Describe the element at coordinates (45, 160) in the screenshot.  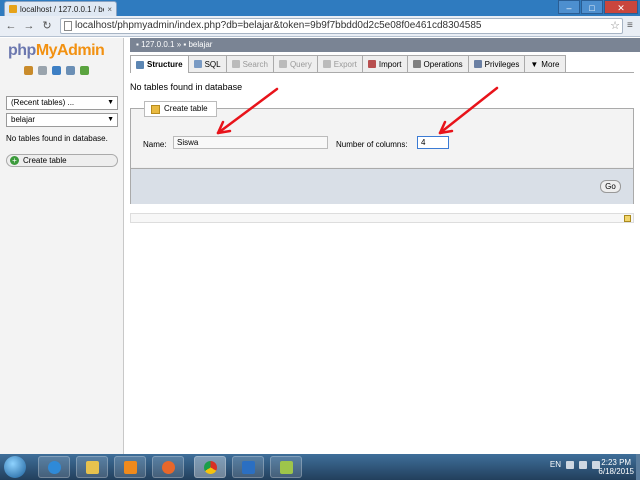
I see `sidebar-create-table-label: Create table` at that location.